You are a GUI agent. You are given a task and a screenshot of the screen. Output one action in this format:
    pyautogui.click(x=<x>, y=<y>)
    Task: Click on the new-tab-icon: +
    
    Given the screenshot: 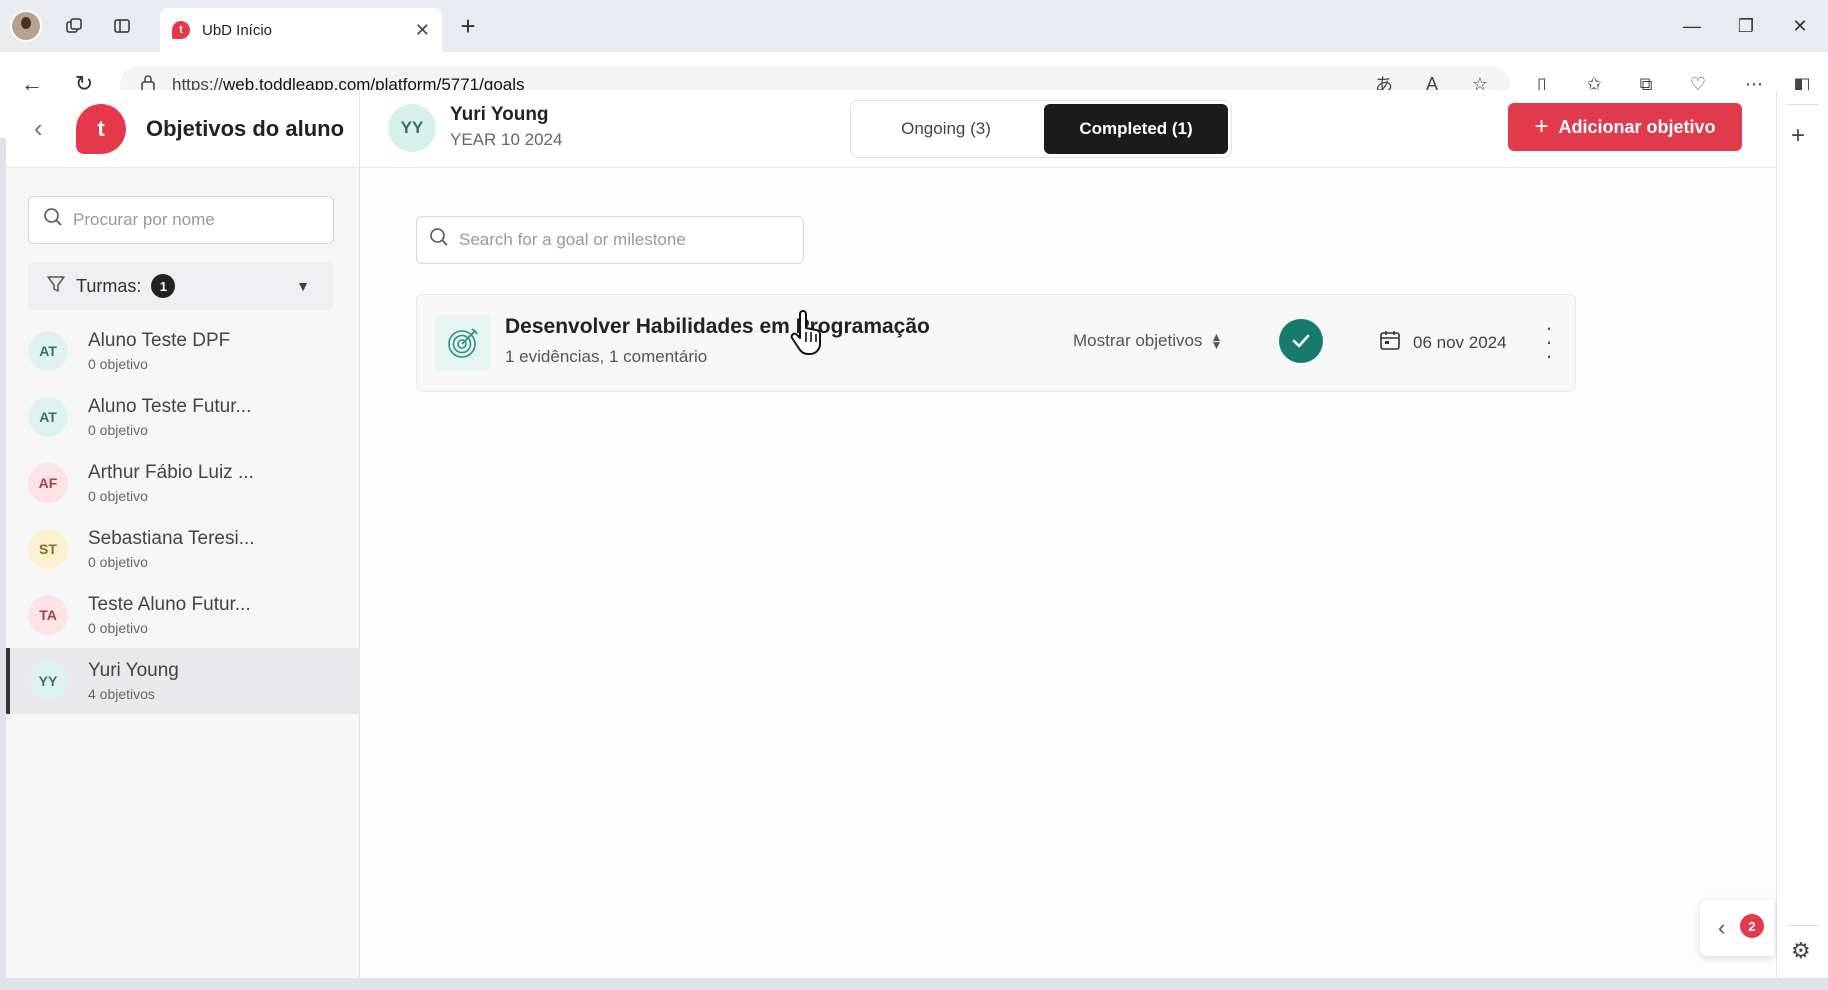 What is the action you would take?
    pyautogui.click(x=468, y=26)
    